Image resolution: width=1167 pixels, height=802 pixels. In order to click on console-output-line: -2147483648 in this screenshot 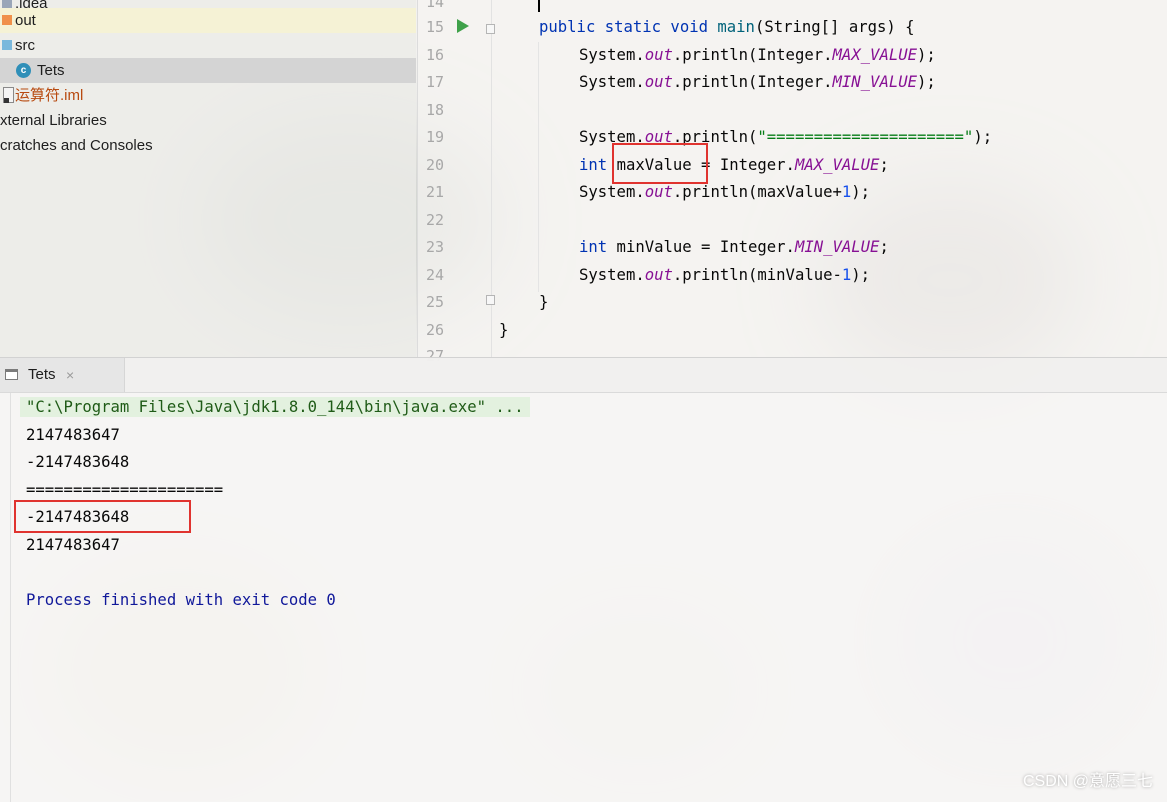, I will do `click(78, 462)`.